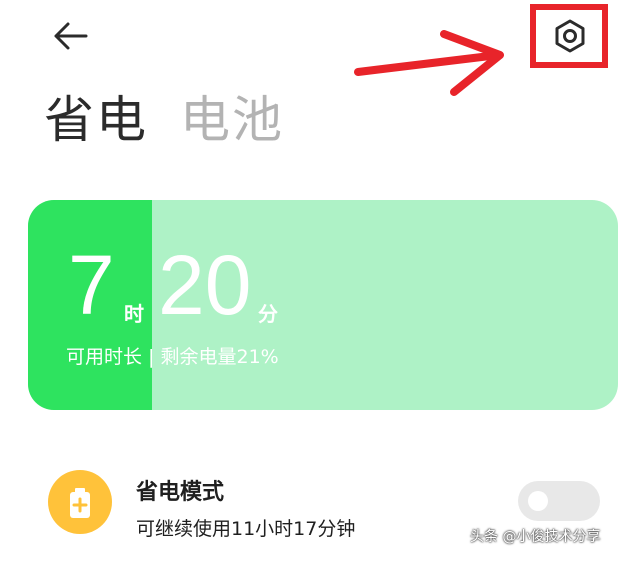 The height and width of the screenshot is (561, 640). Describe the element at coordinates (535, 537) in the screenshot. I see `watermark: 头条 @小俊技术分享` at that location.